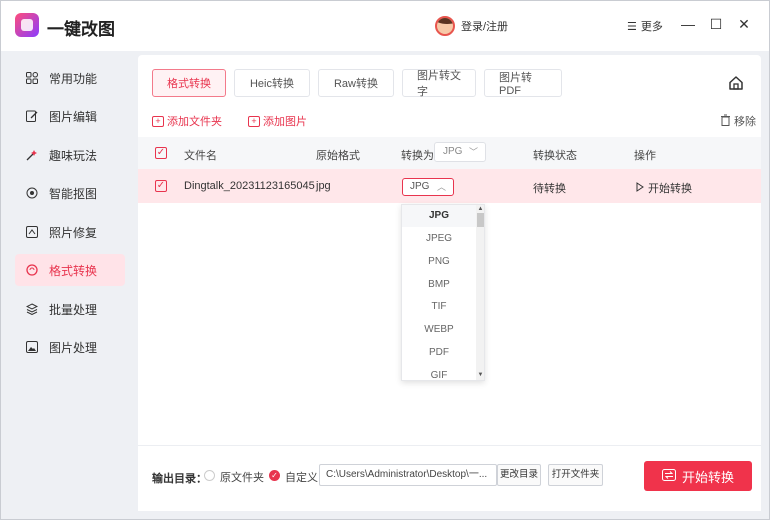  What do you see at coordinates (254, 121) in the screenshot?
I see `add-image-icon: +` at bounding box center [254, 121].